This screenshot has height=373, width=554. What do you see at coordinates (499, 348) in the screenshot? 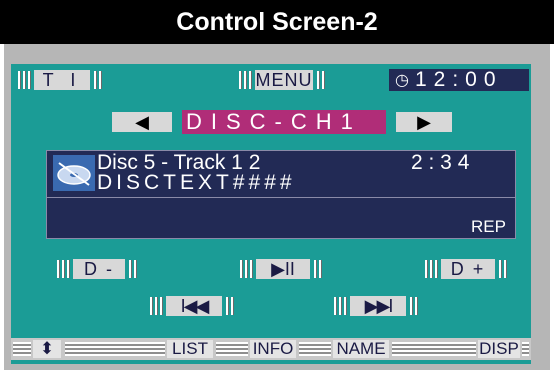
I see `disp-button: DISP` at bounding box center [499, 348].